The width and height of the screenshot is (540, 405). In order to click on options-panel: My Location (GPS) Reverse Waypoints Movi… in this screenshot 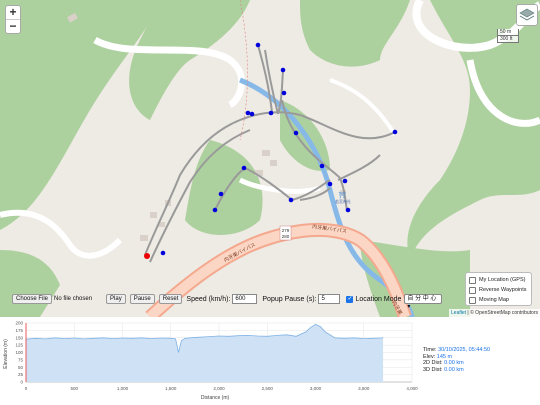, I will do `click(498, 289)`.